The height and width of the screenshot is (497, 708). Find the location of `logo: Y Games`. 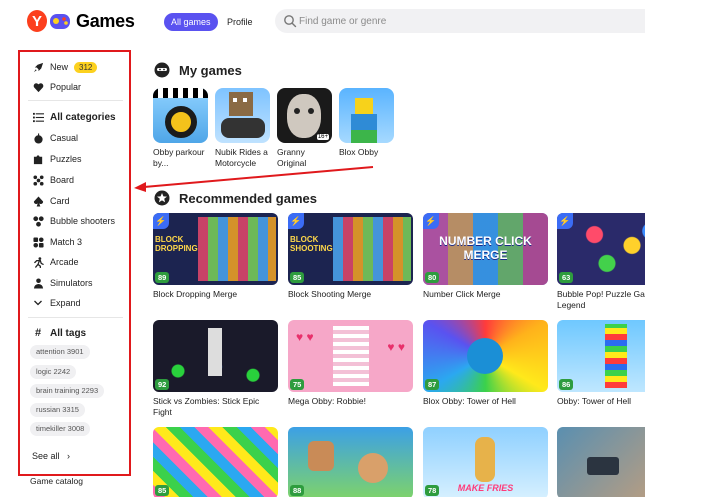

logo: Y Games is located at coordinates (81, 21).